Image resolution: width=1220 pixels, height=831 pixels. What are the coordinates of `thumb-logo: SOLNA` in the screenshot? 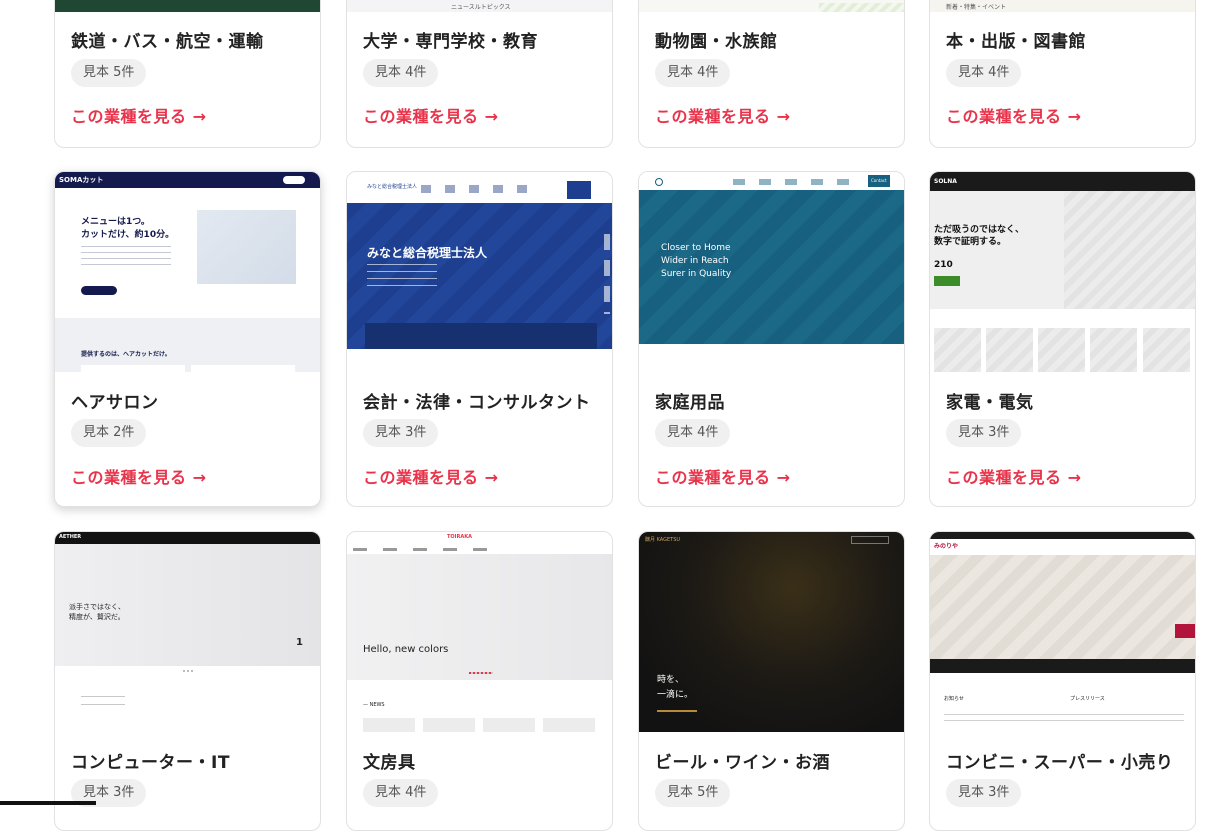 It's located at (945, 181).